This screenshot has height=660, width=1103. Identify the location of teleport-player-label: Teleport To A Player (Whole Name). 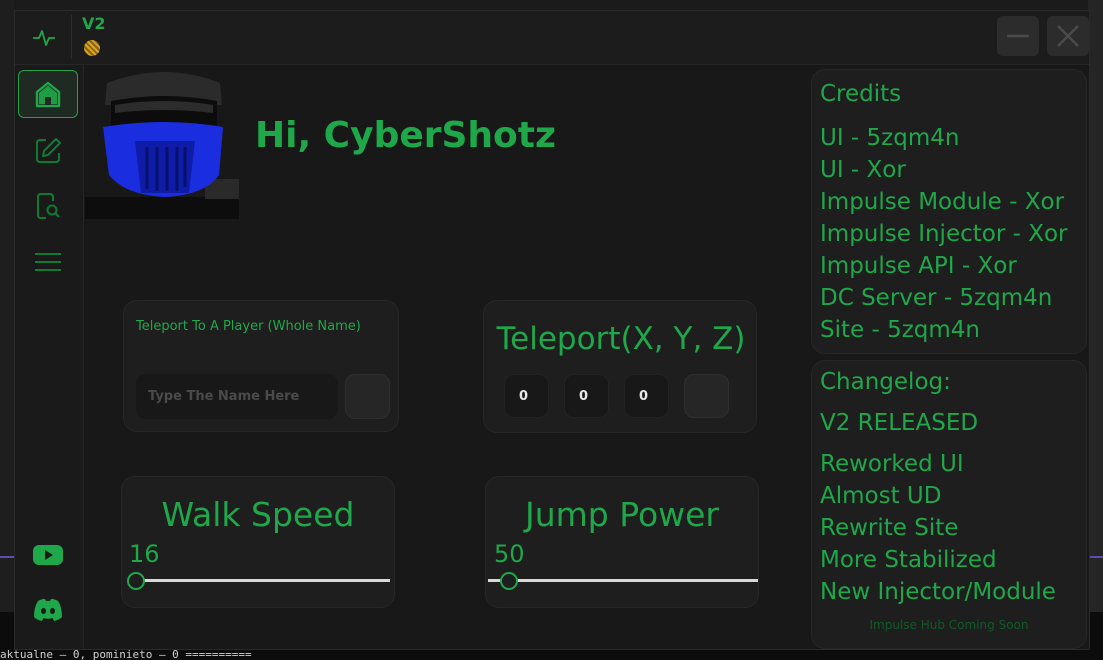
(248, 326).